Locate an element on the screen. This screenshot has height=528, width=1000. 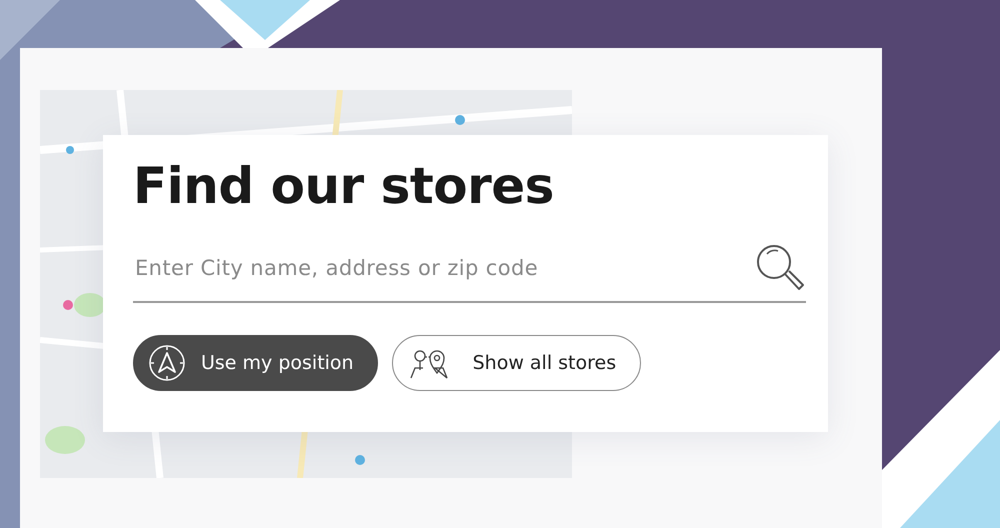
use-position-button: Use my position is located at coordinates (255, 363).